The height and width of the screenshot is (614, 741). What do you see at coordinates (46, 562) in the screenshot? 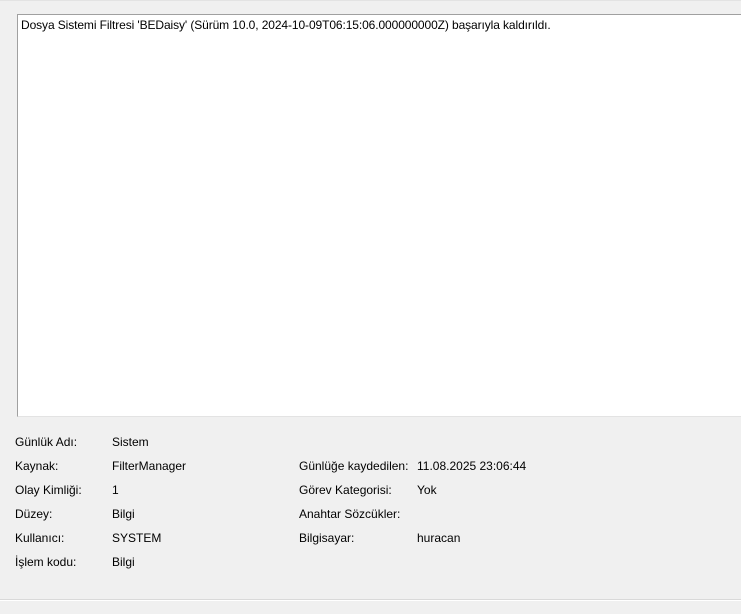
I see `opcode-label: İşlem kodu:` at bounding box center [46, 562].